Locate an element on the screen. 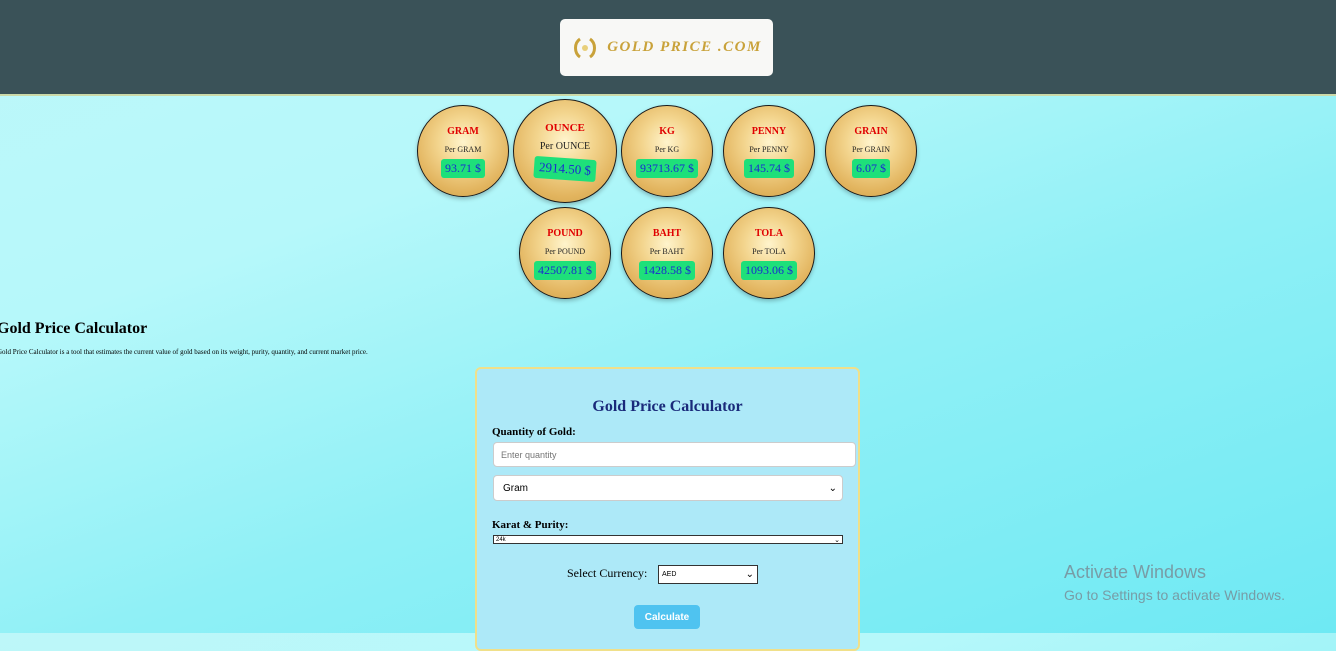  coin-title: PENNY is located at coordinates (769, 131).